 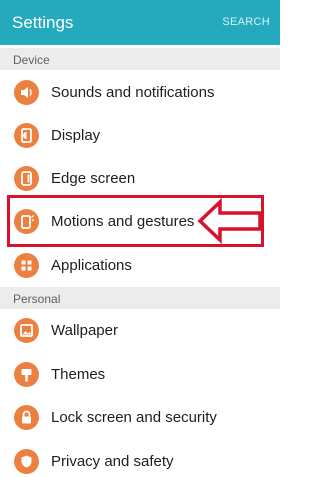 What do you see at coordinates (26, 417) in the screenshot?
I see `lock-icon` at bounding box center [26, 417].